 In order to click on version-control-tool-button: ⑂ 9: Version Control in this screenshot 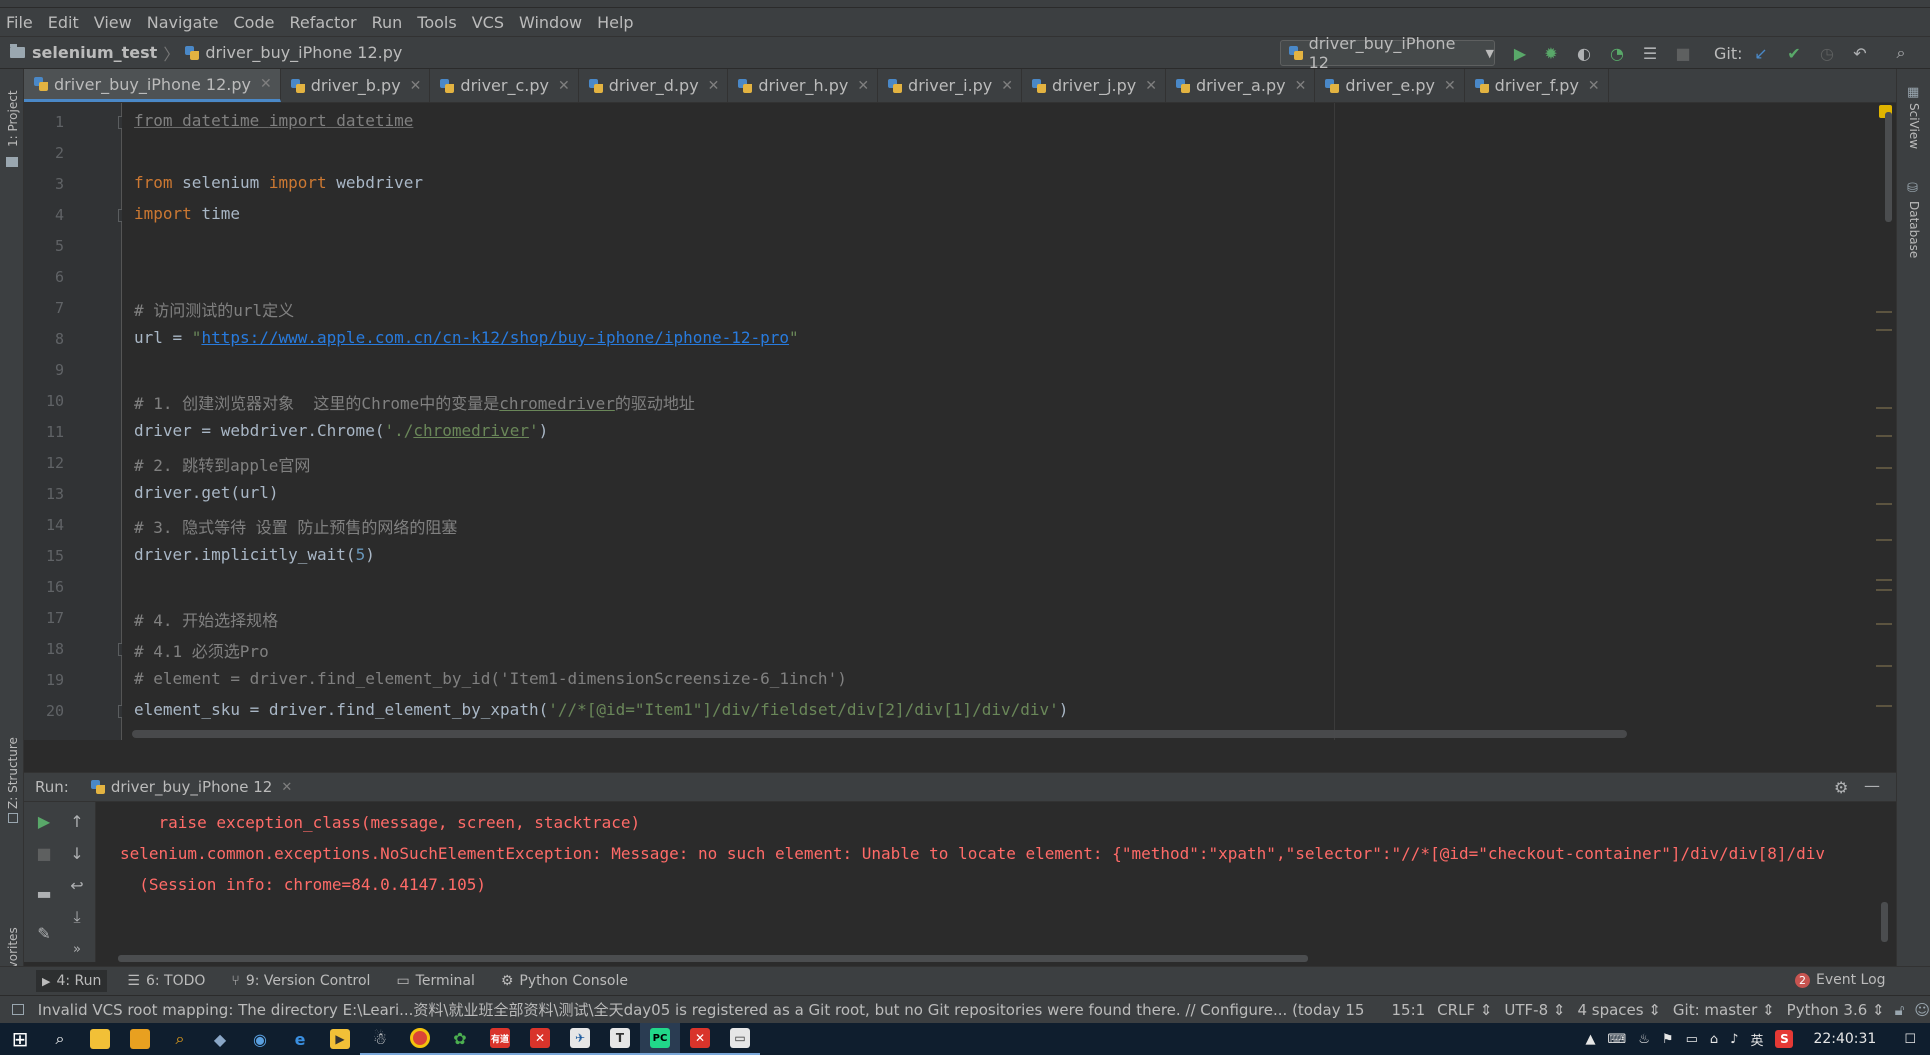, I will do `click(300, 981)`.